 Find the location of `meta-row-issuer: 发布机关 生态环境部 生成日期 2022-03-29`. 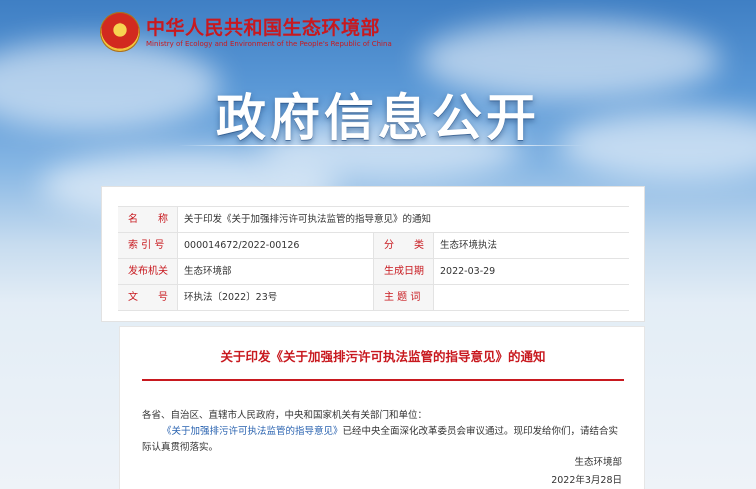

meta-row-issuer: 发布机关 生态环境部 生成日期 2022-03-29 is located at coordinates (373, 272).